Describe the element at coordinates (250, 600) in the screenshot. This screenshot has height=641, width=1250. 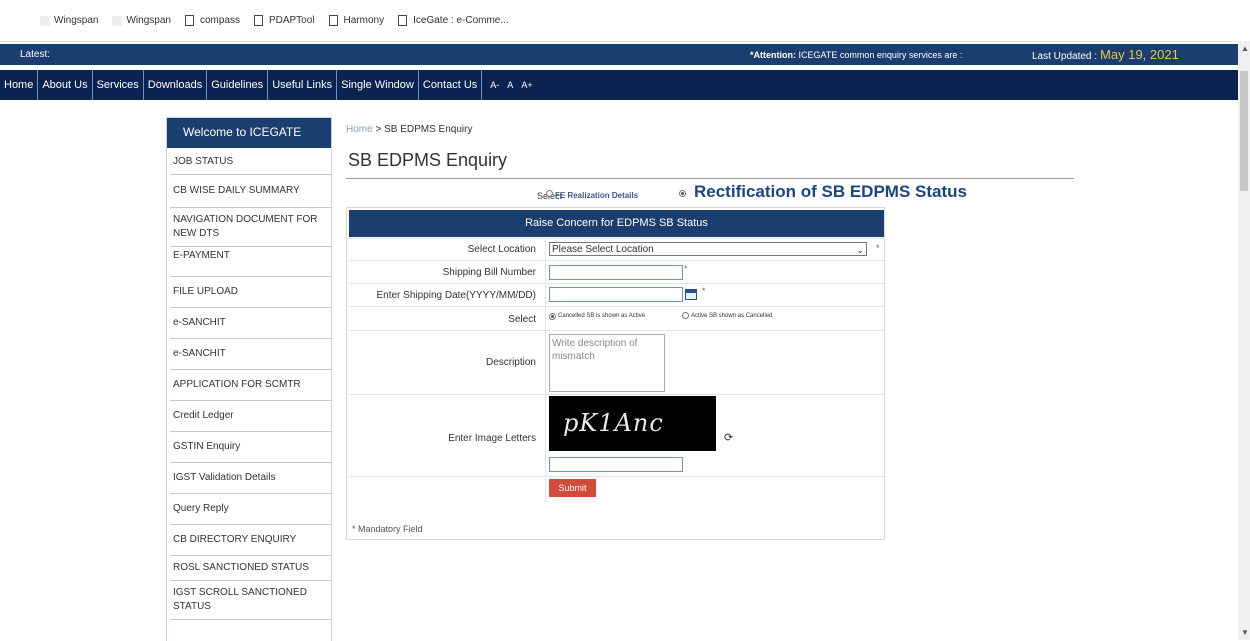
I see `sidebar-item-igst-scroll-sanctioned-status: IGST SCROLL SANCTIONED STATUS` at that location.